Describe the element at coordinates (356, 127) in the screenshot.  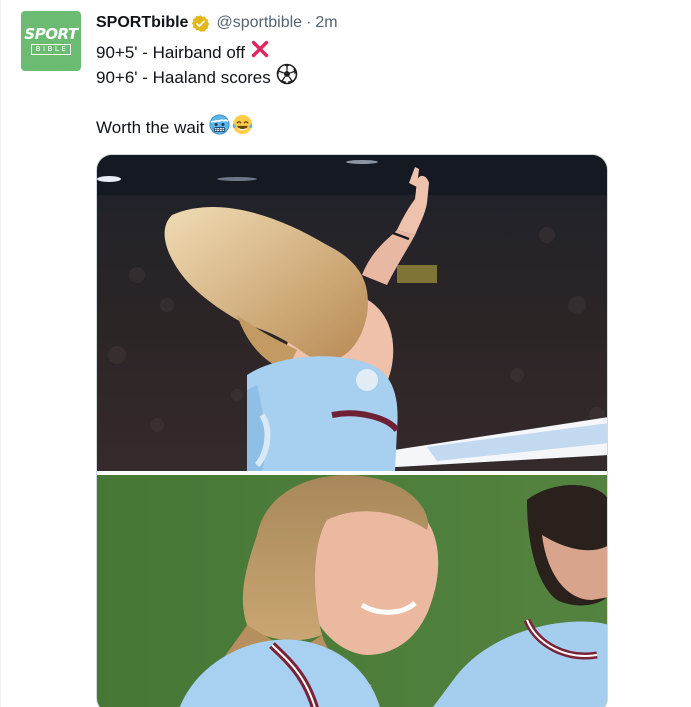
I see `tweet-line: Worth the wait` at that location.